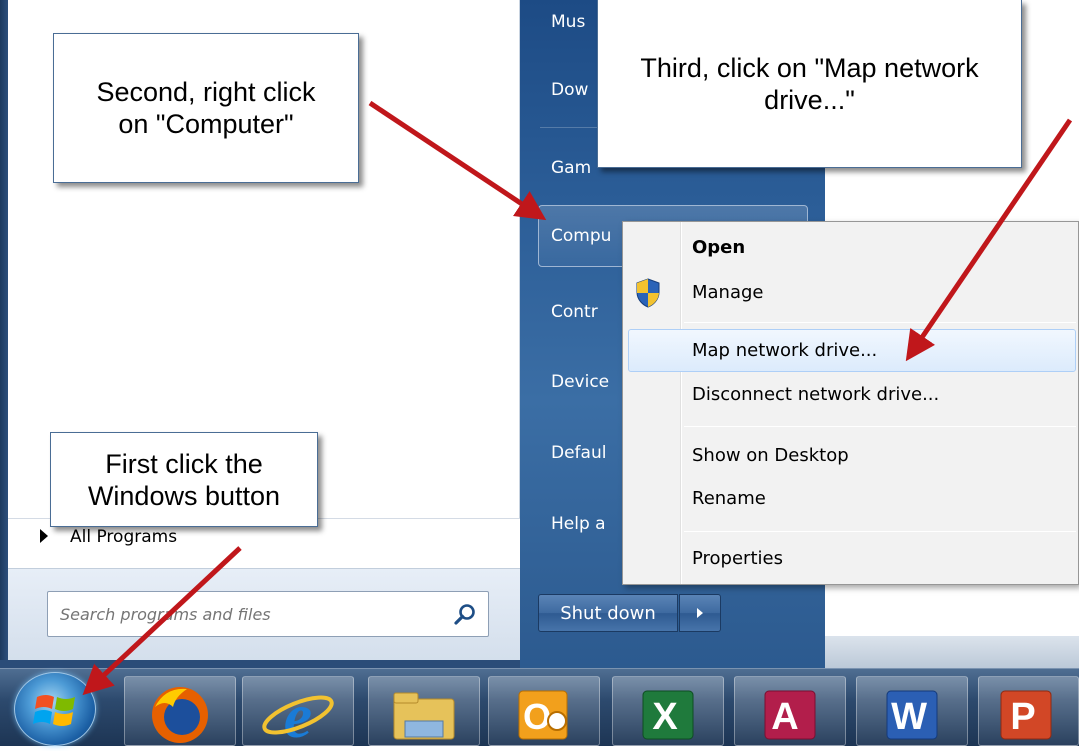 The width and height of the screenshot is (1079, 751). What do you see at coordinates (989, 240) in the screenshot?
I see `arrow-to-map-network-drive` at bounding box center [989, 240].